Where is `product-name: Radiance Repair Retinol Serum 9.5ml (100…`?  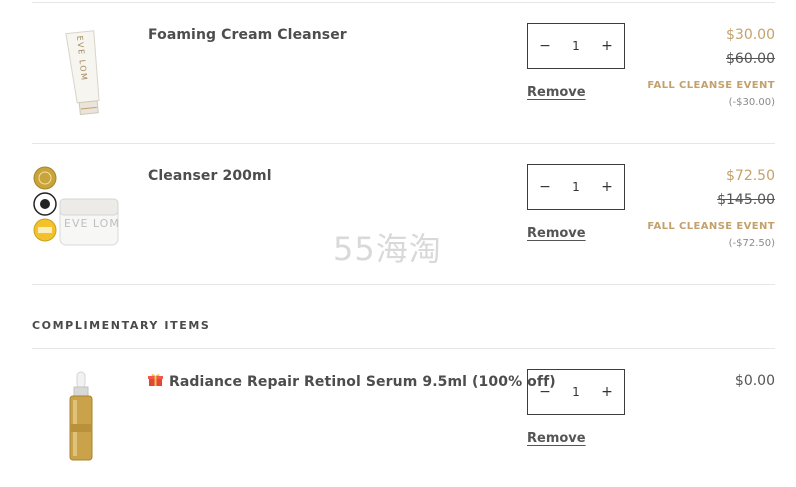
product-name: Radiance Repair Retinol Serum 9.5ml (100… is located at coordinates (352, 381).